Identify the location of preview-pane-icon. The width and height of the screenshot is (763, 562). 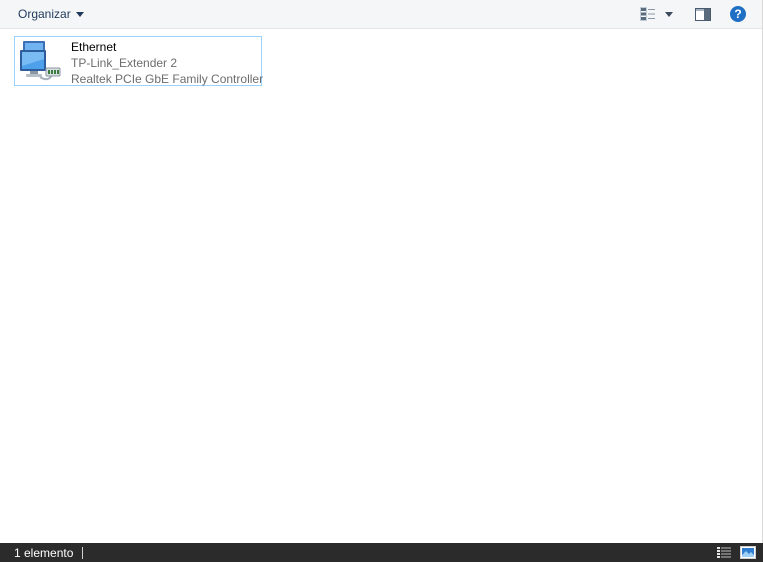
(703, 14).